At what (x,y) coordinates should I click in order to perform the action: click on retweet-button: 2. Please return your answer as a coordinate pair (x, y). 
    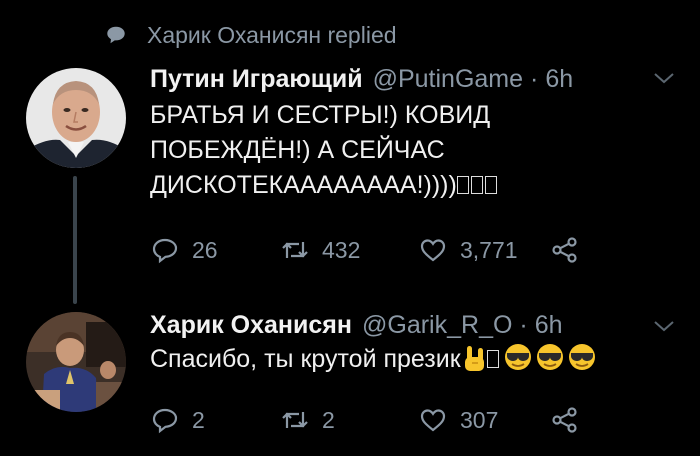
    Looking at the image, I should click on (349, 420).